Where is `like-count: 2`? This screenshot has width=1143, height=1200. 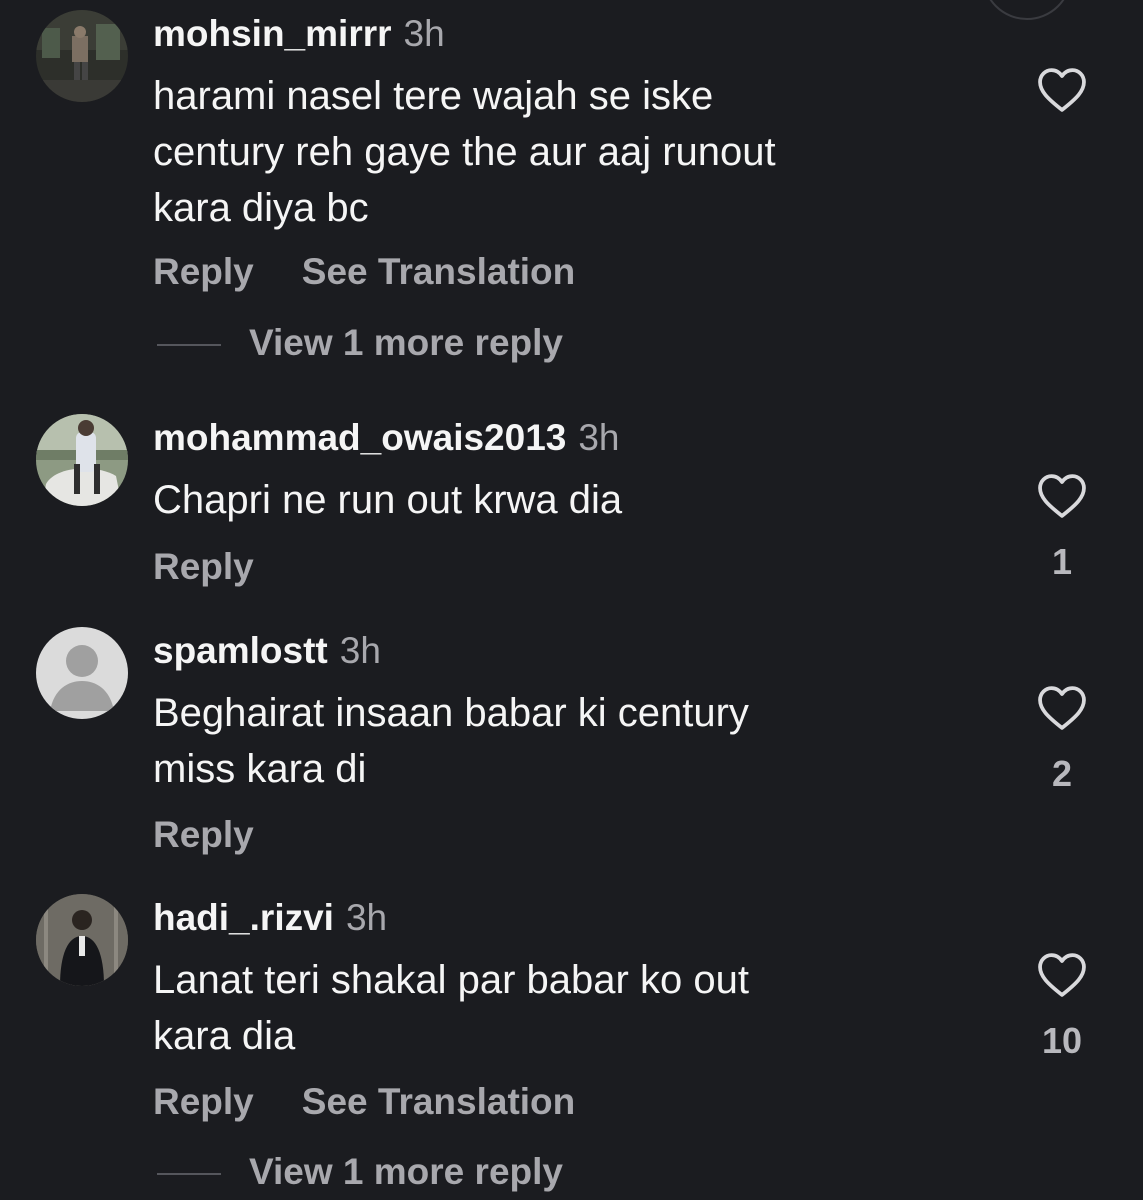
like-count: 2 is located at coordinates (1062, 773).